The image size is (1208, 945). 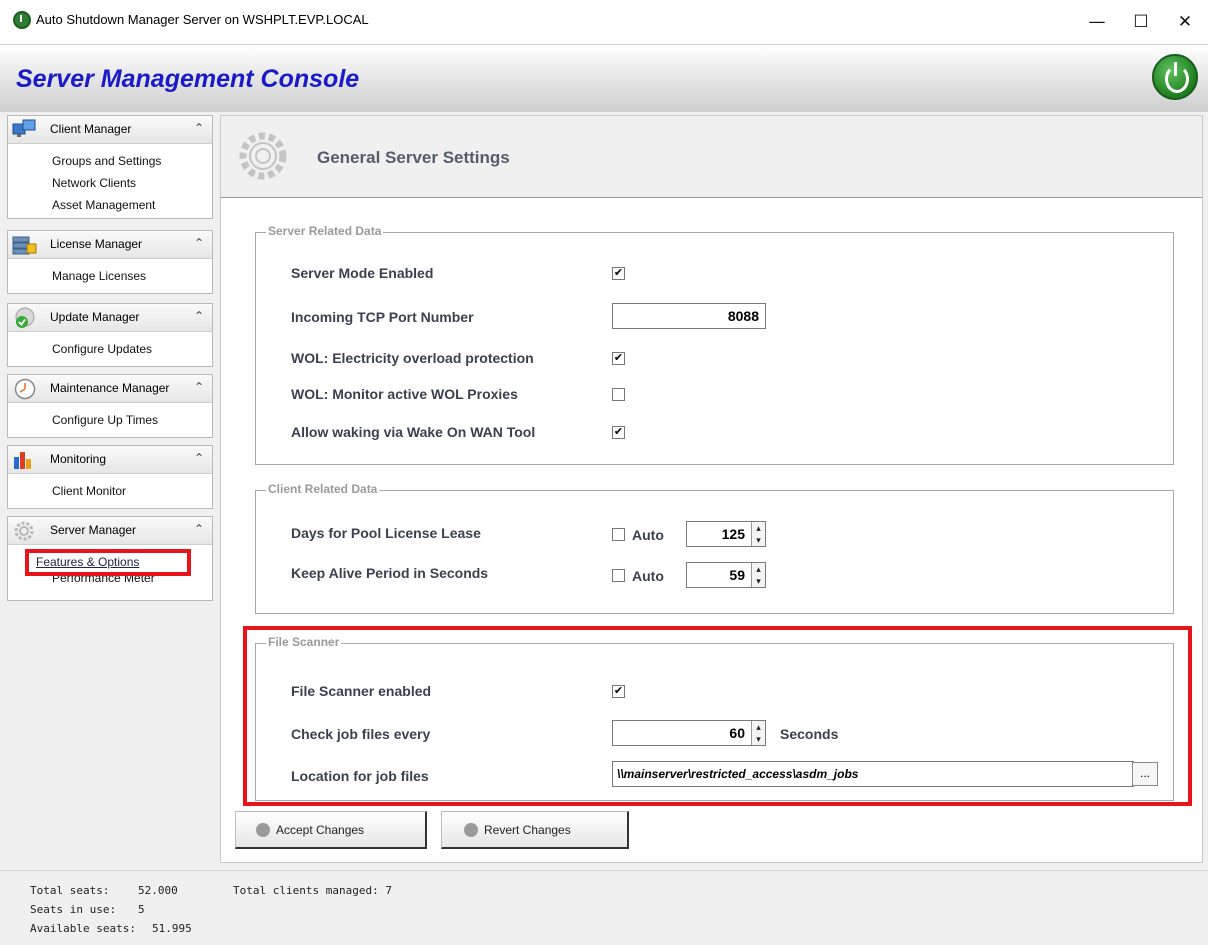 What do you see at coordinates (758, 575) in the screenshot?
I see `keep-alive-spinner: ▴ ▾` at bounding box center [758, 575].